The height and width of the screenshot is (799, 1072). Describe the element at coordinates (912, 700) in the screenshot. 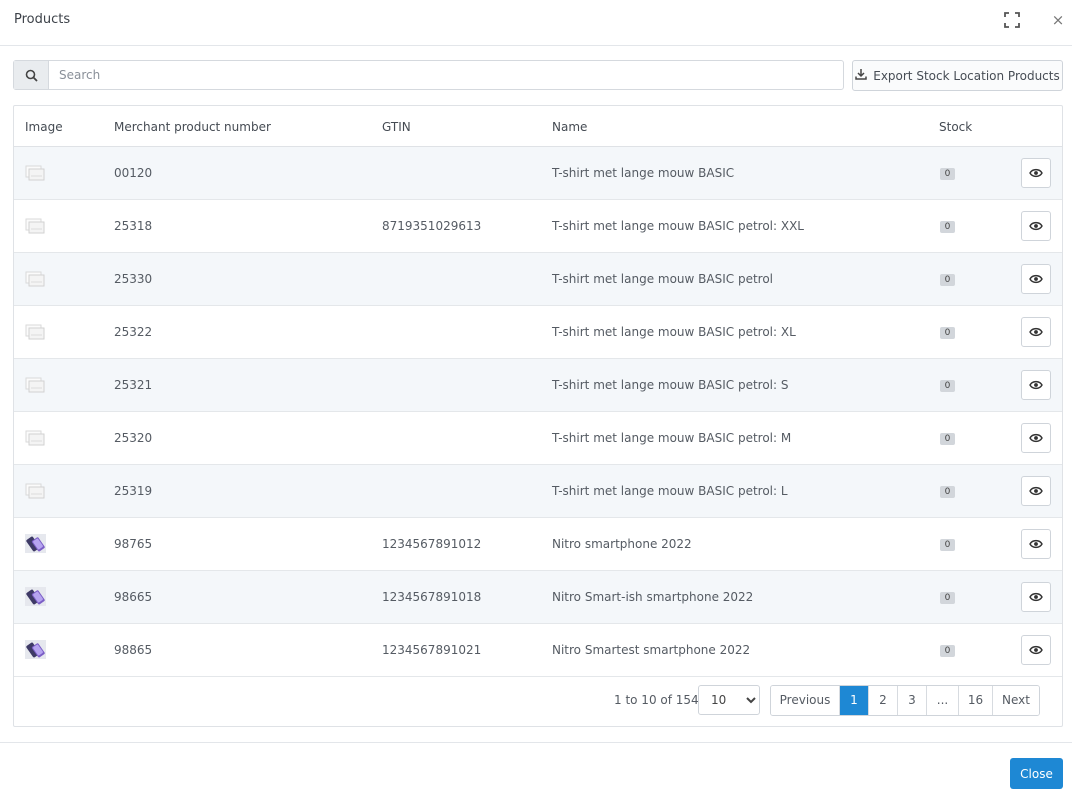

I see `pagination-page-3: 3` at that location.